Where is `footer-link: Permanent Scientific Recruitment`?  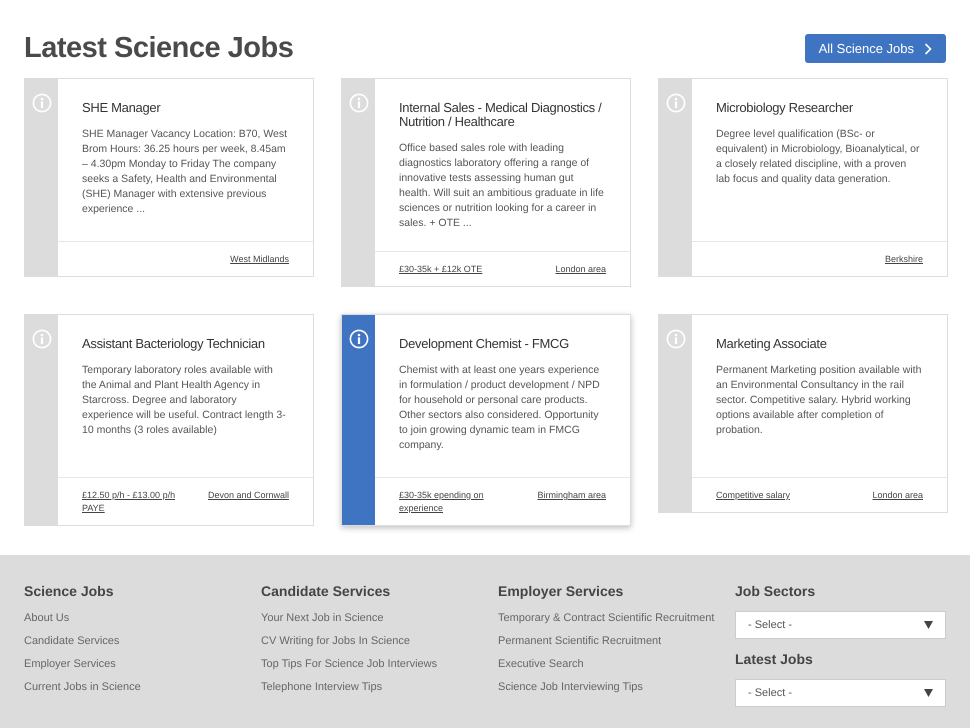 footer-link: Permanent Scientific Recruitment is located at coordinates (580, 641).